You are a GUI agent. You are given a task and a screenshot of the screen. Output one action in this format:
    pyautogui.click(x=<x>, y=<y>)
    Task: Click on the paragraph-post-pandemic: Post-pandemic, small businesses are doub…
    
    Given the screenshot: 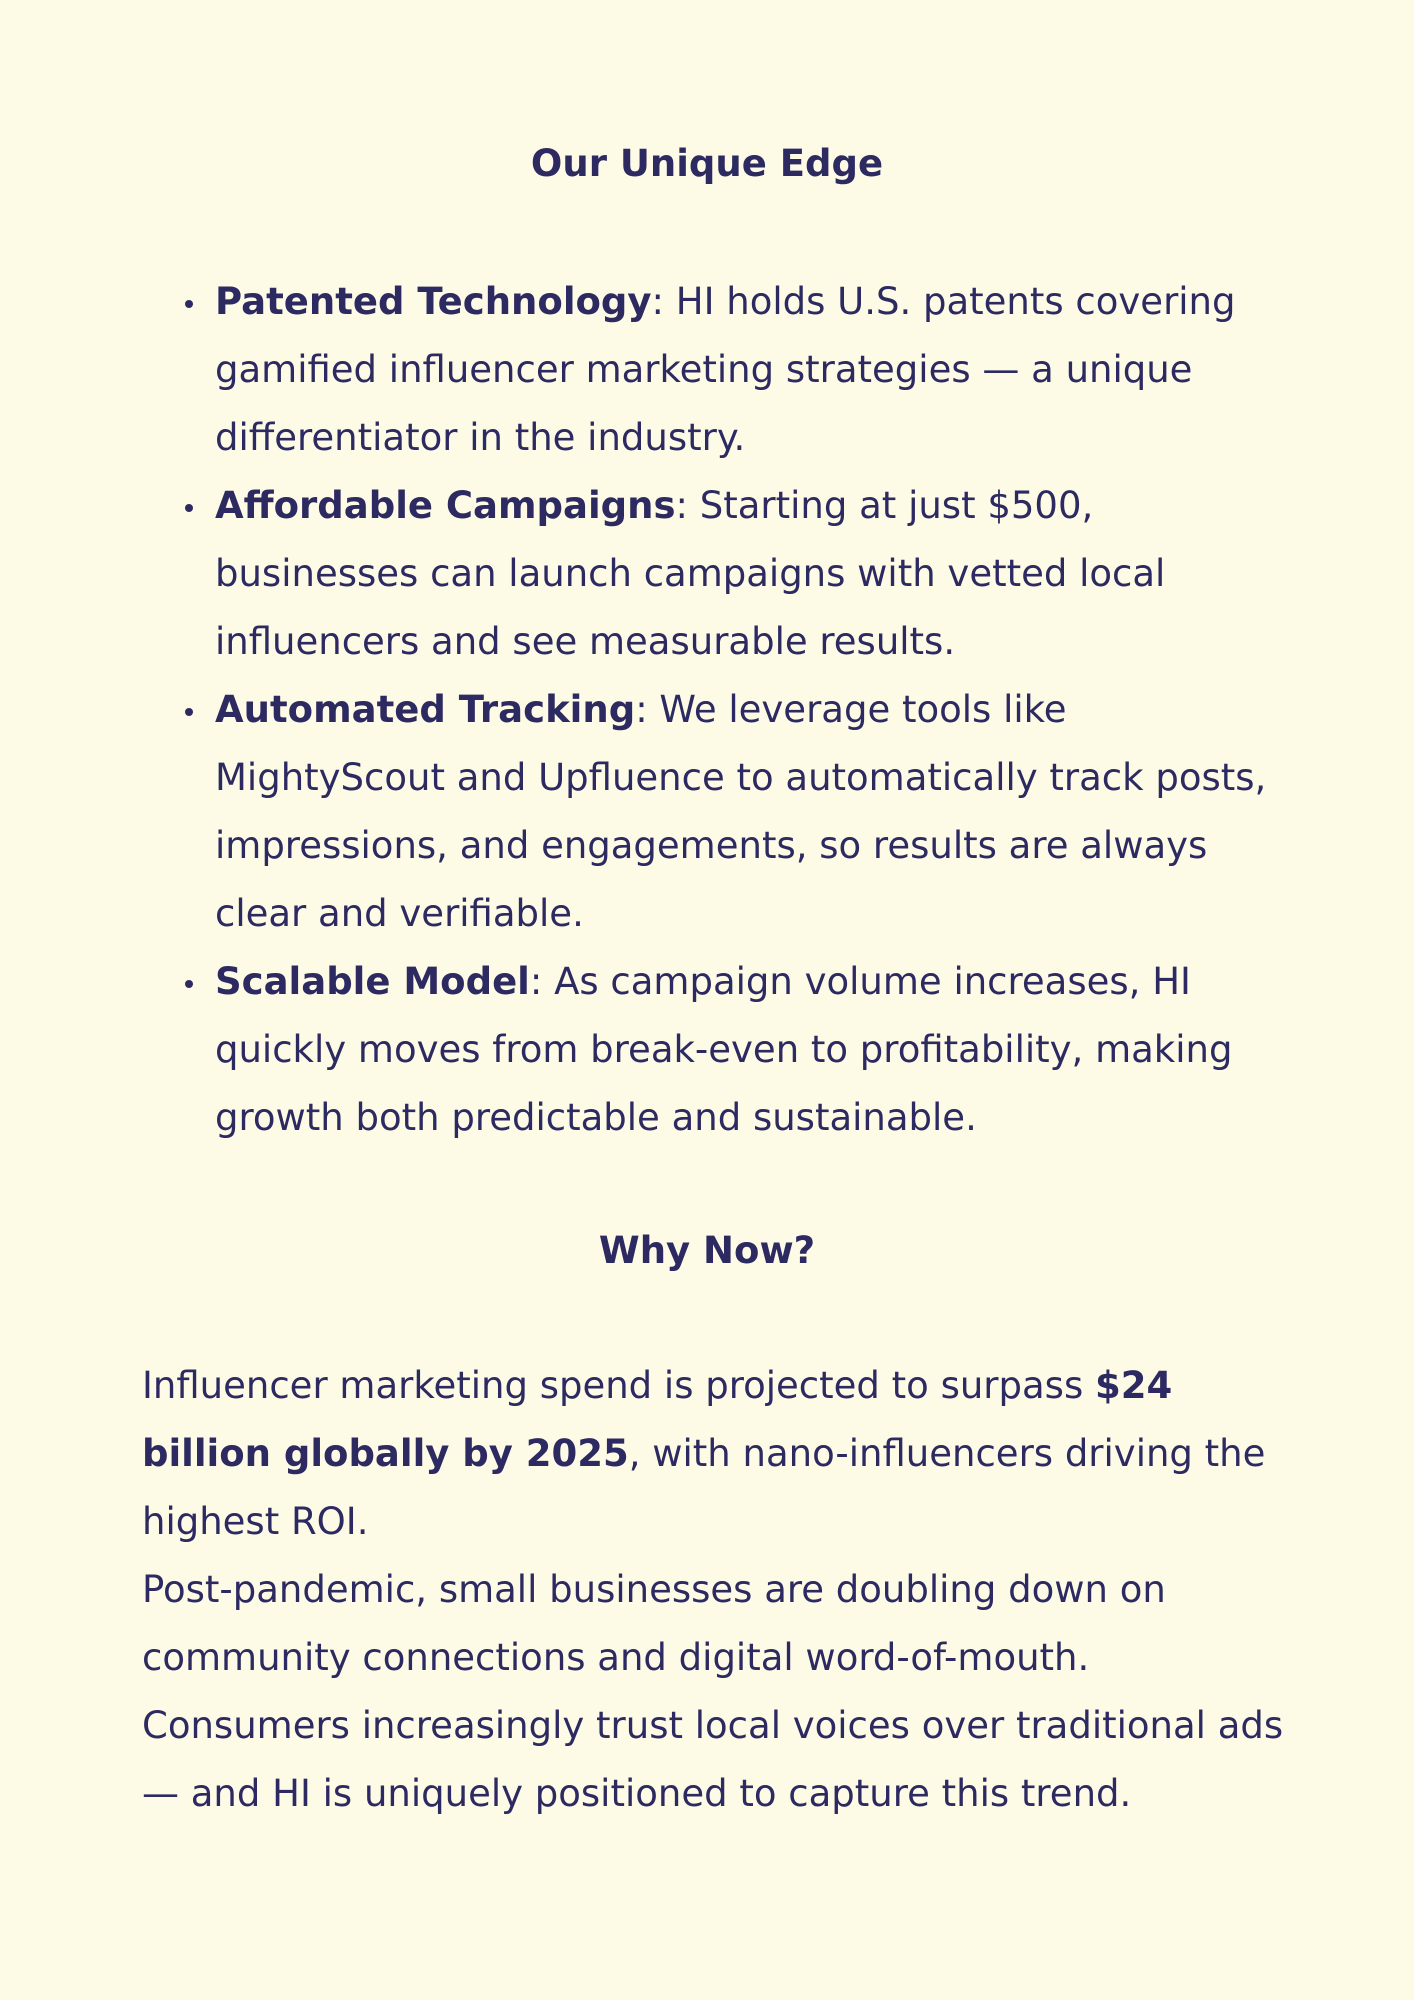 What is the action you would take?
    pyautogui.click(x=654, y=1623)
    